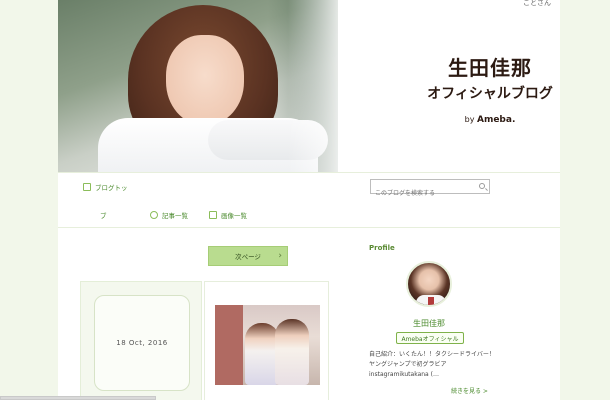  What do you see at coordinates (429, 284) in the screenshot?
I see `avatar` at bounding box center [429, 284].